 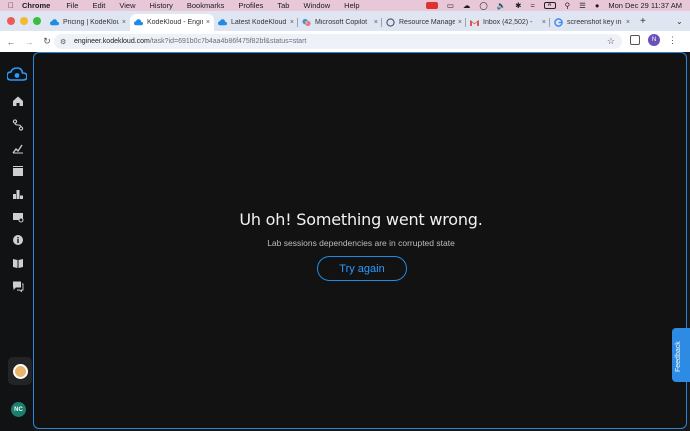 I want to click on avatar, so click(x=20, y=371).